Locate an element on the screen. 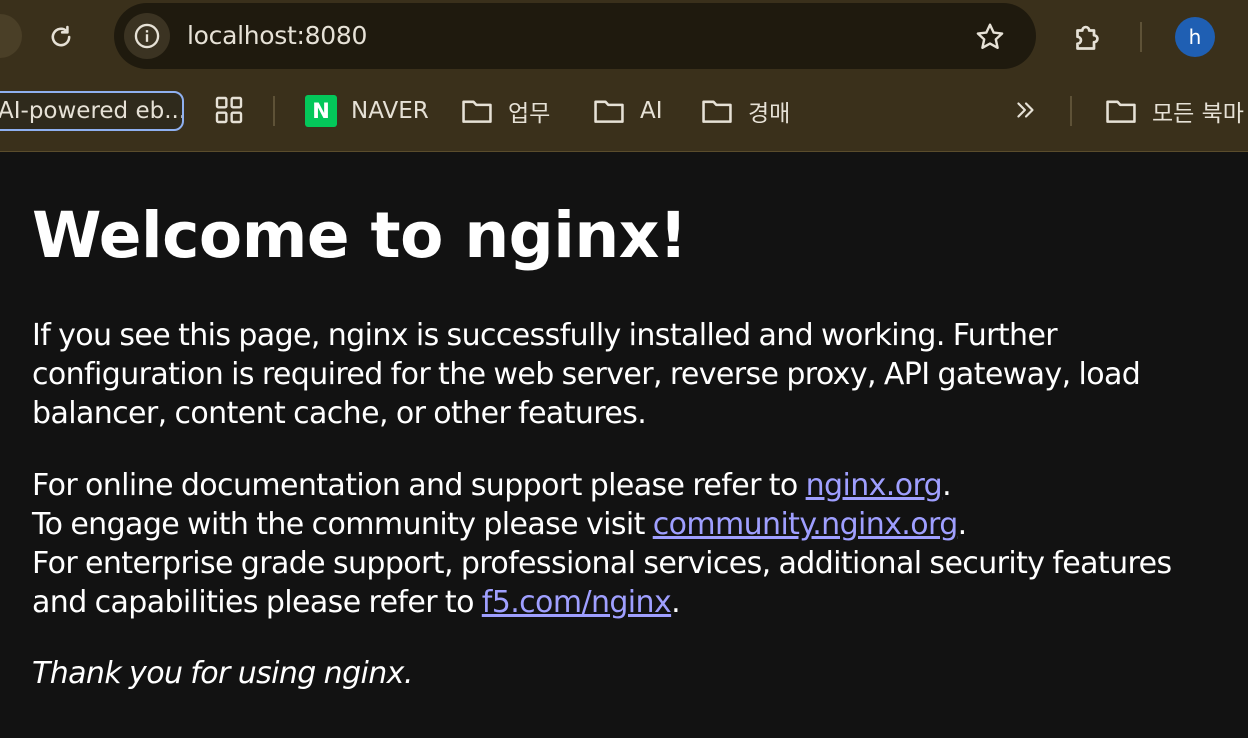 The image size is (1248, 738). profile-avatar: h is located at coordinates (1195, 37).